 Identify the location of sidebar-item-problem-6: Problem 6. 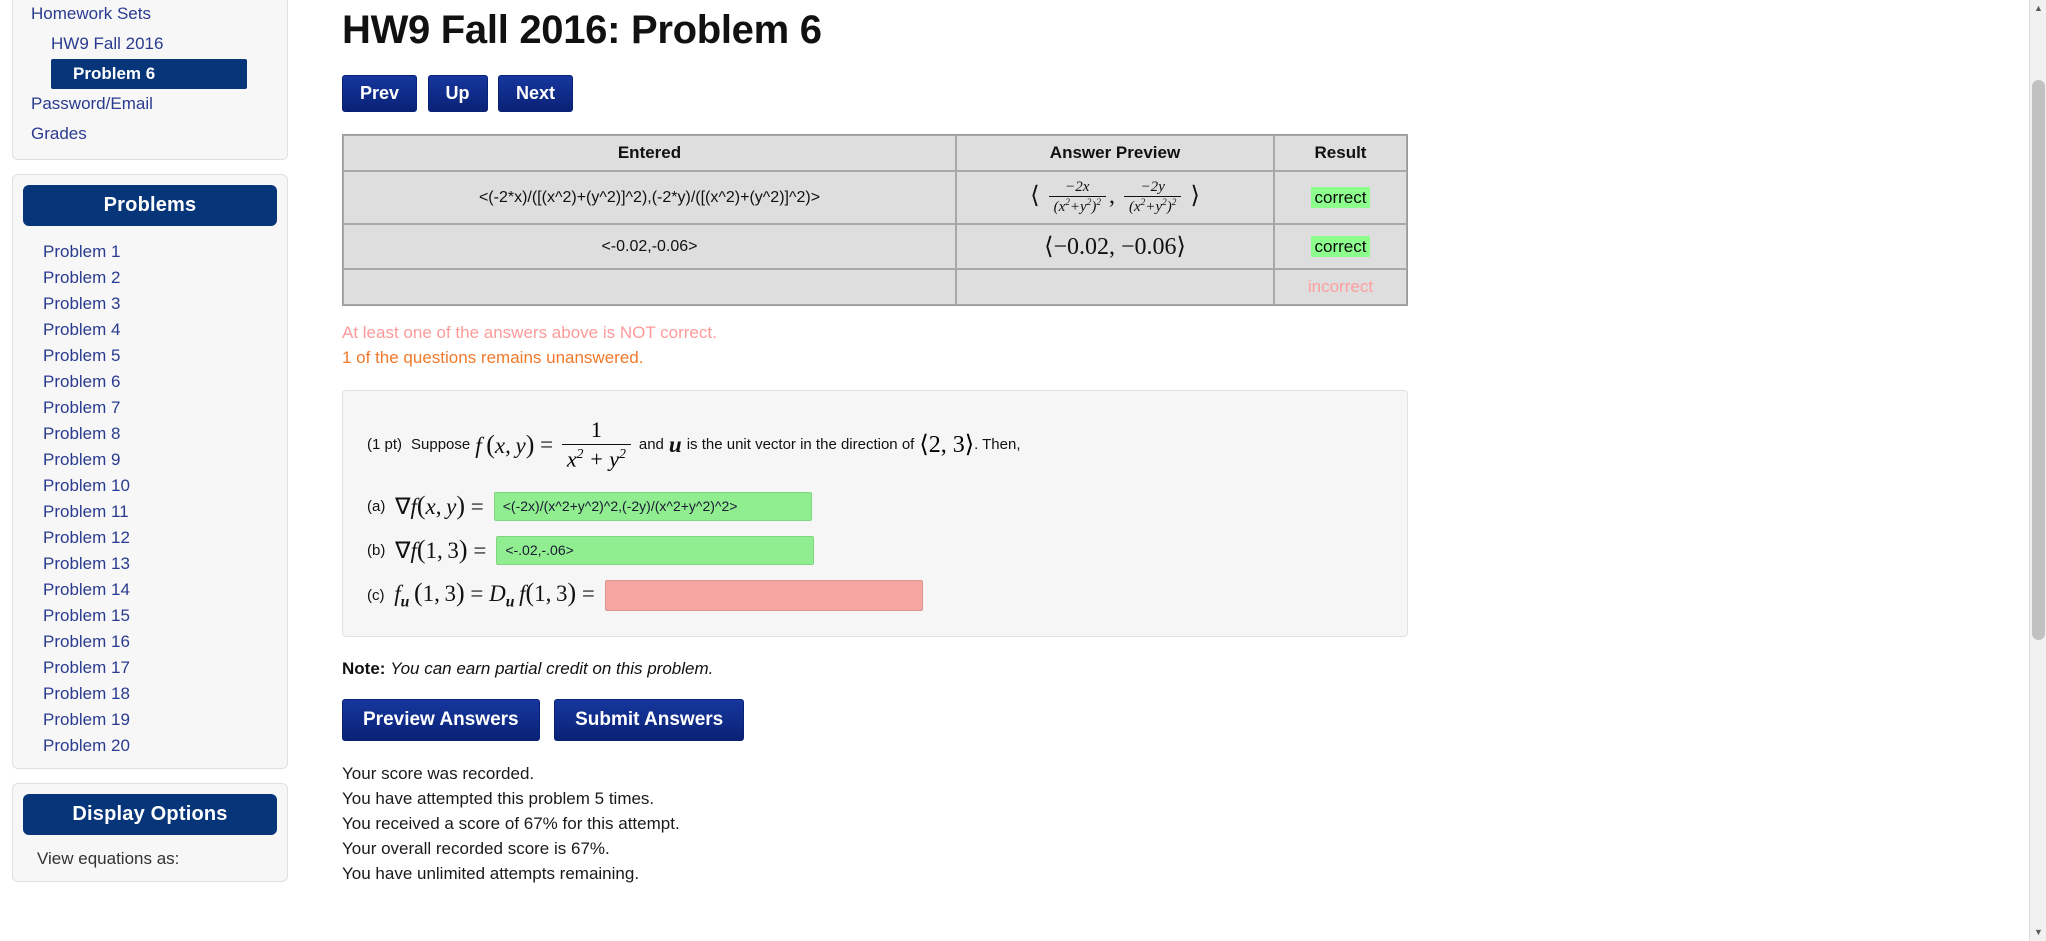
(149, 74).